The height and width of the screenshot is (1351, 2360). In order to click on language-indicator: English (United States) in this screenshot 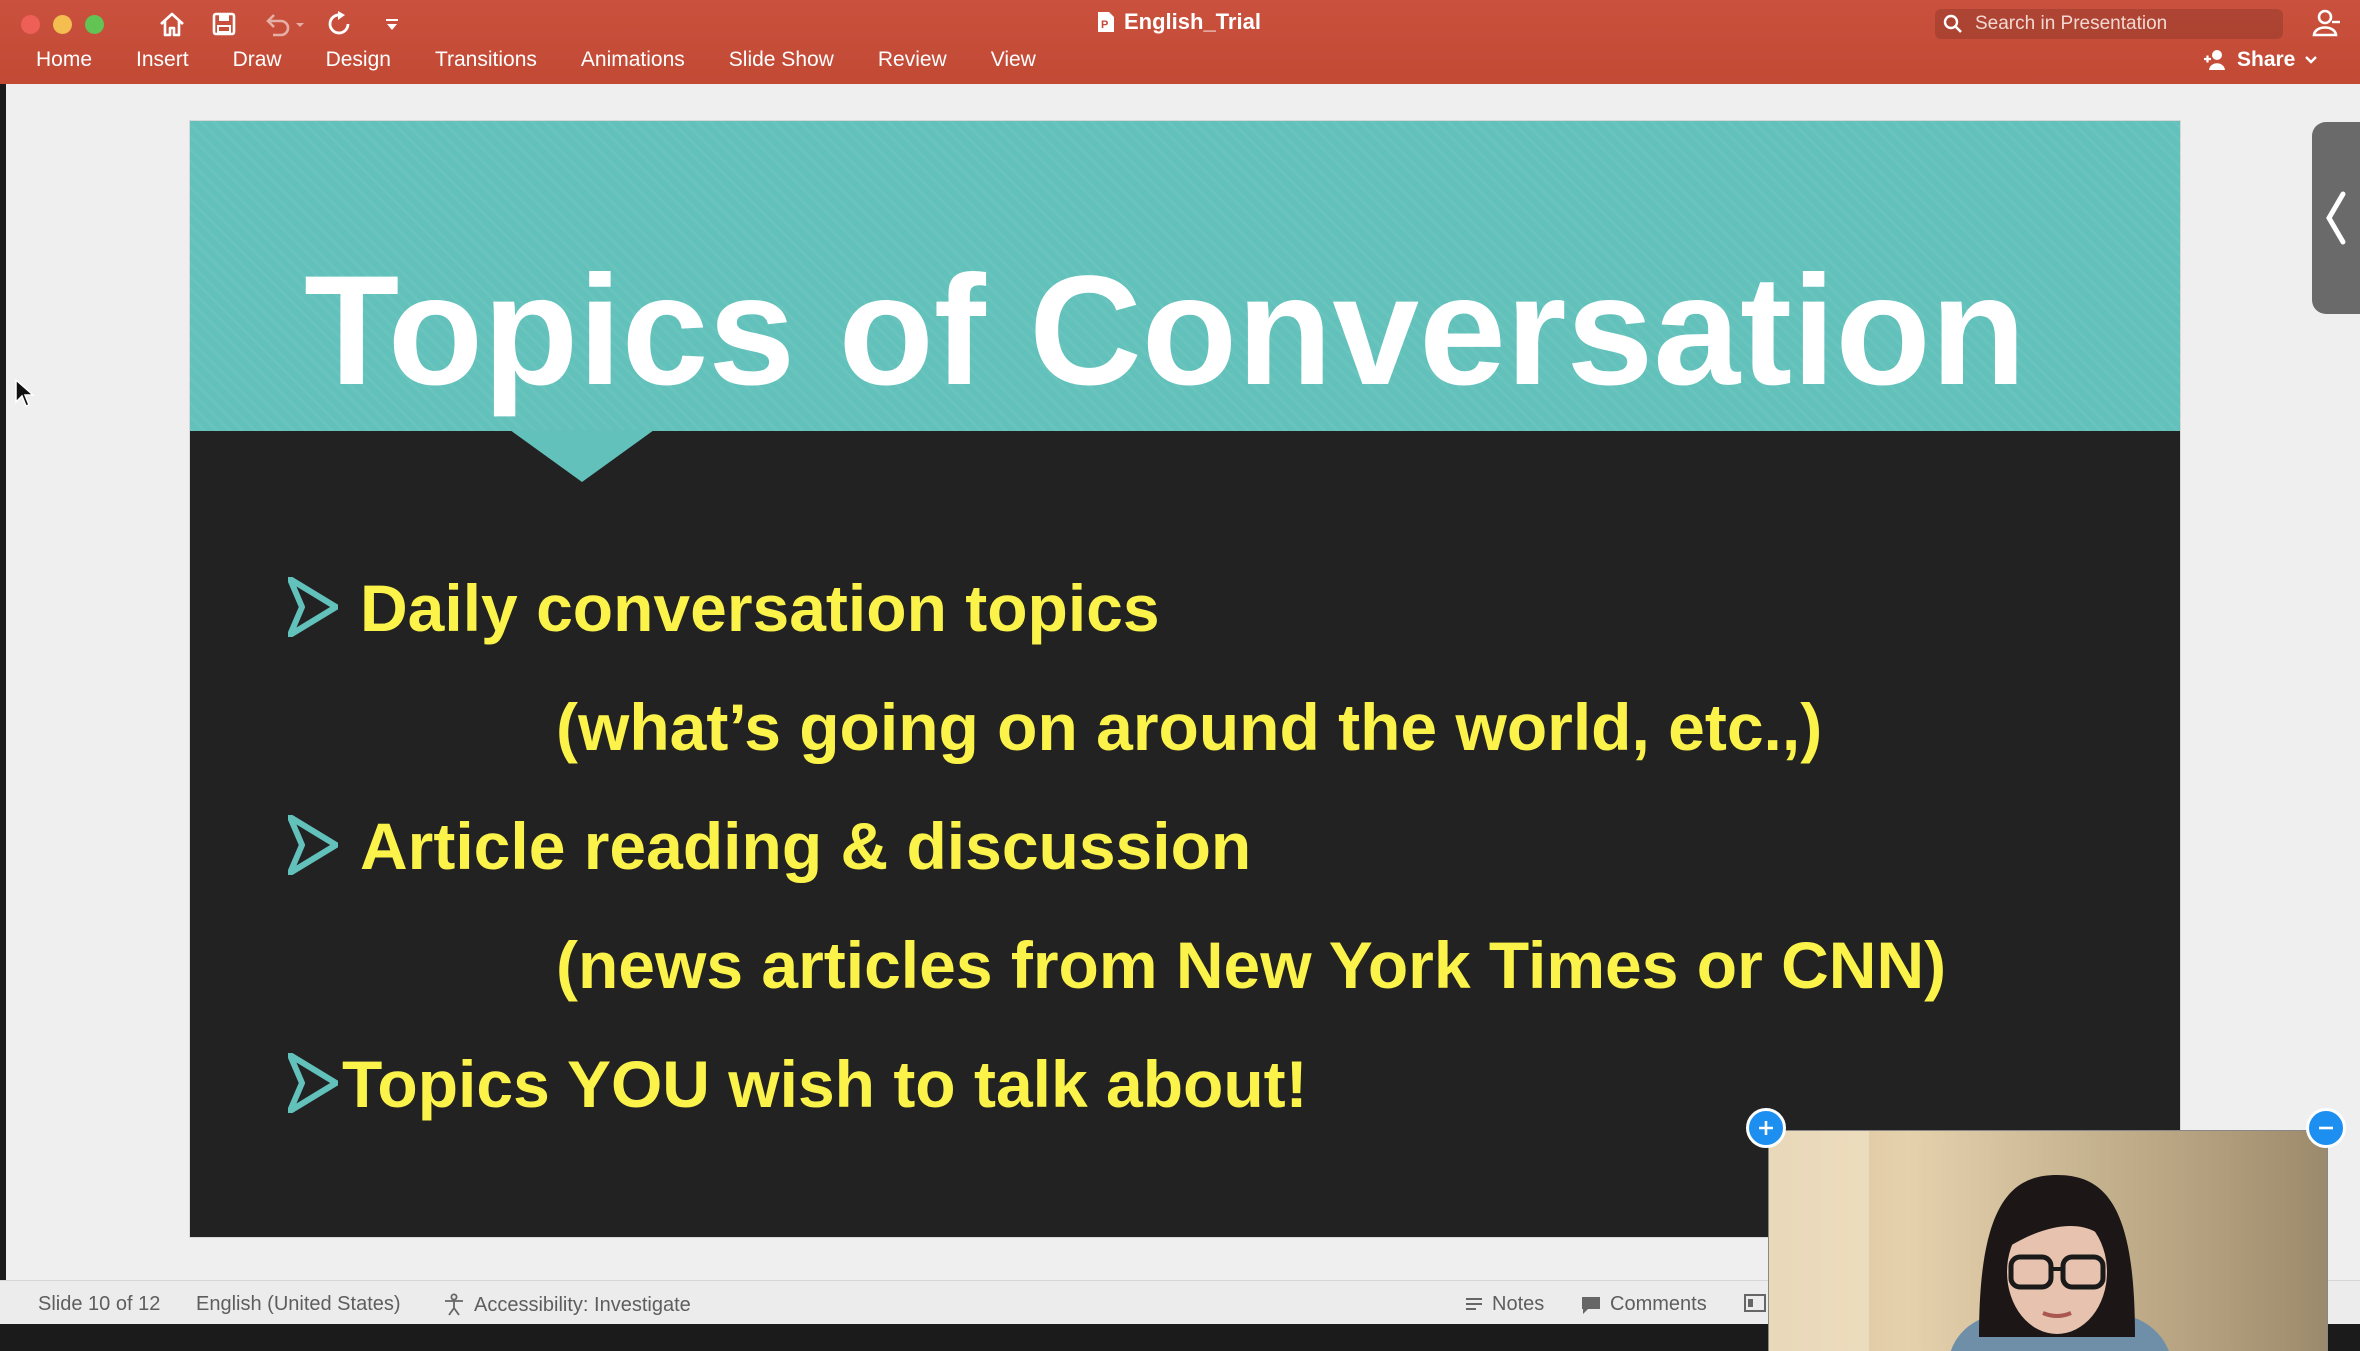, I will do `click(298, 1304)`.